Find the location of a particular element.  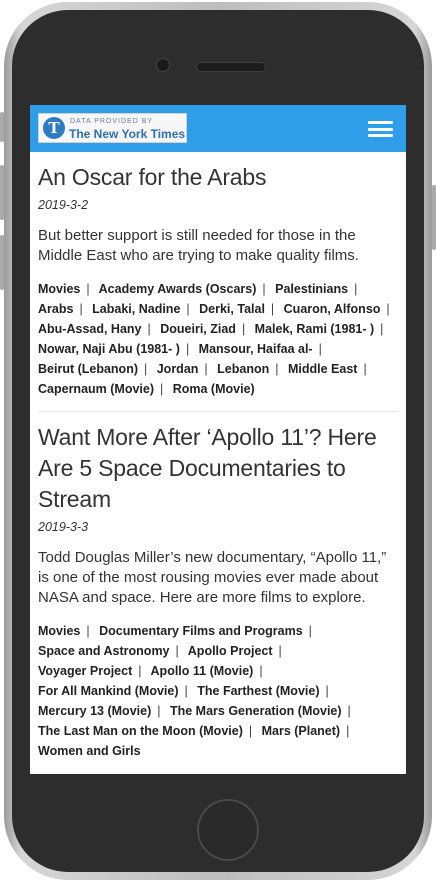

nyt-logo-icon: T is located at coordinates (54, 128).